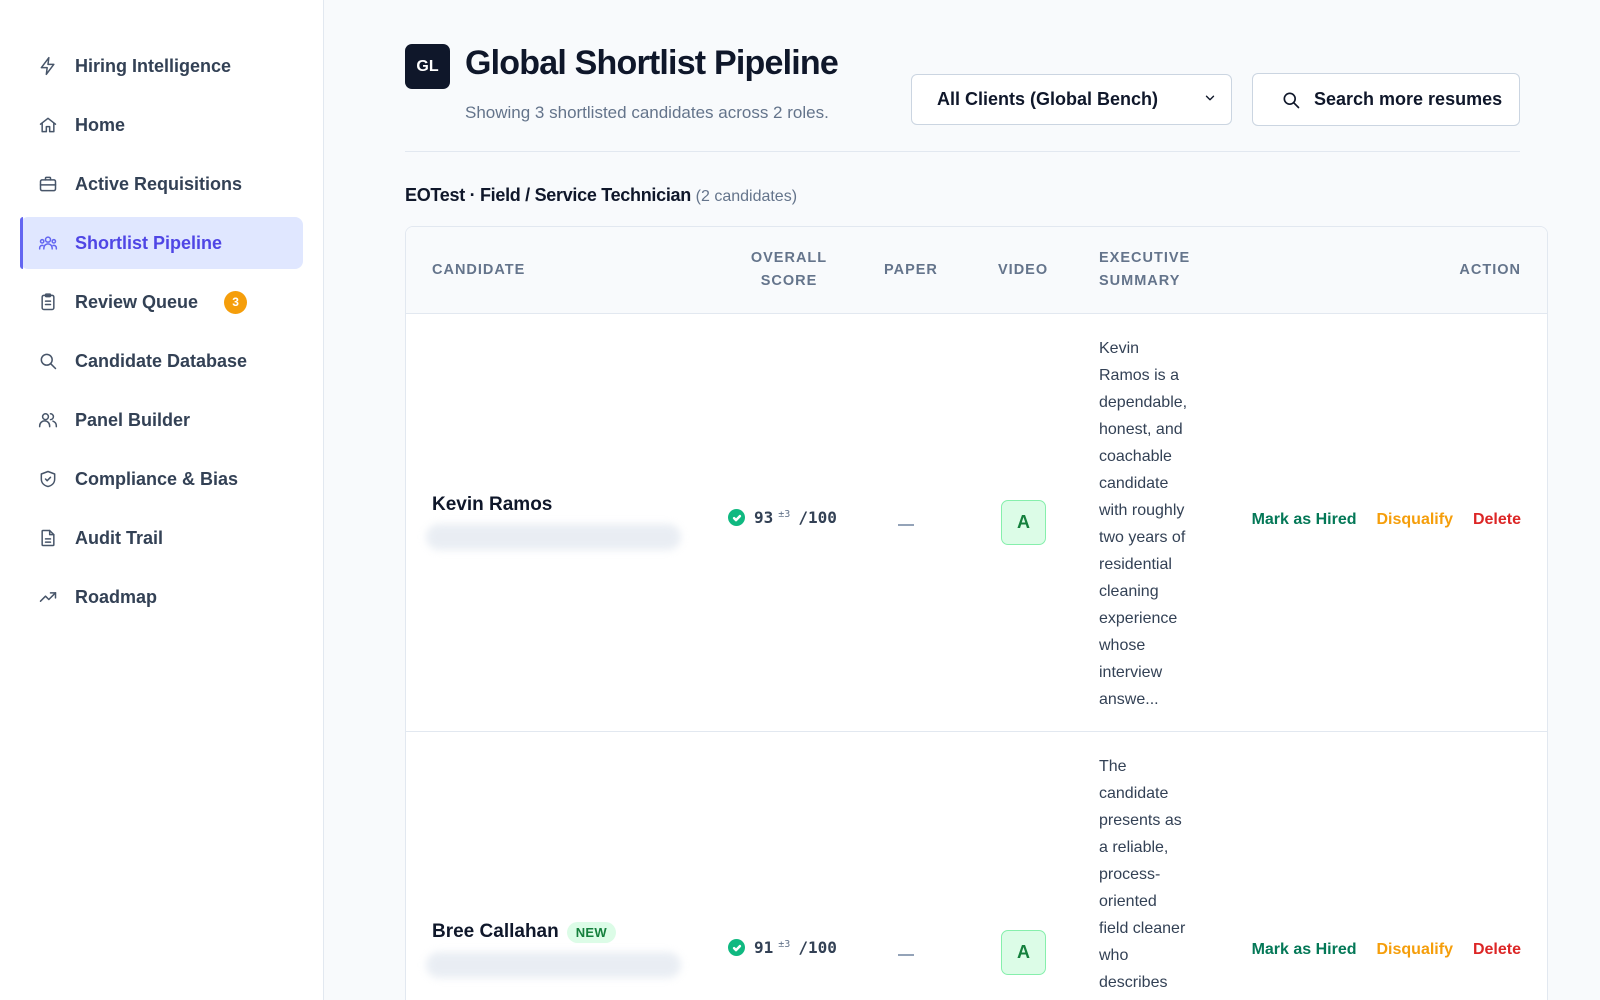 This screenshot has width=1600, height=1000. What do you see at coordinates (48, 243) in the screenshot?
I see `users-icon` at bounding box center [48, 243].